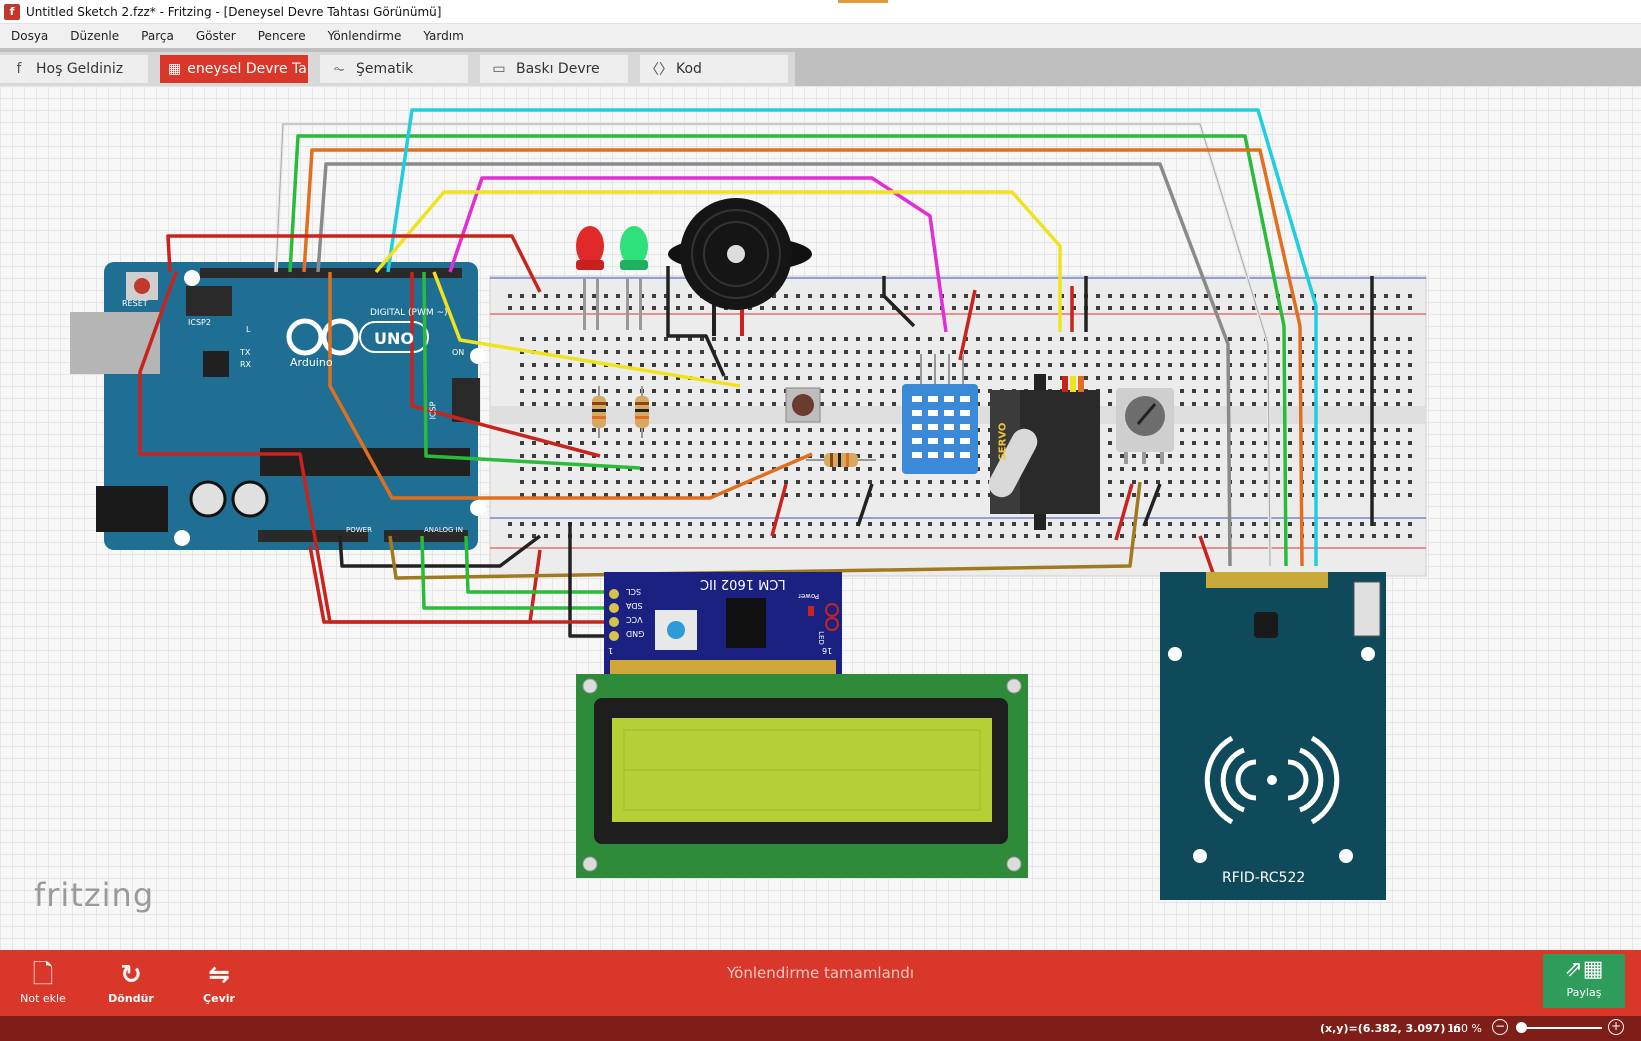 The image size is (1641, 1041). I want to click on status-bar: (x,y)=(6.382, 3.097) in 160 % − +, so click(820, 1028).